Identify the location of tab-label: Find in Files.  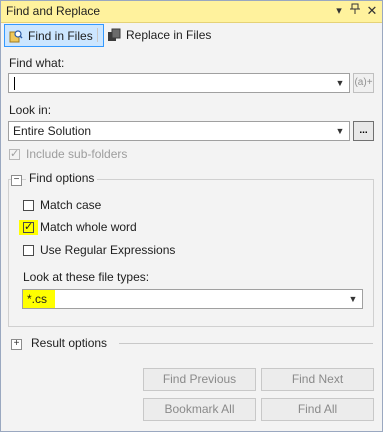
(60, 35).